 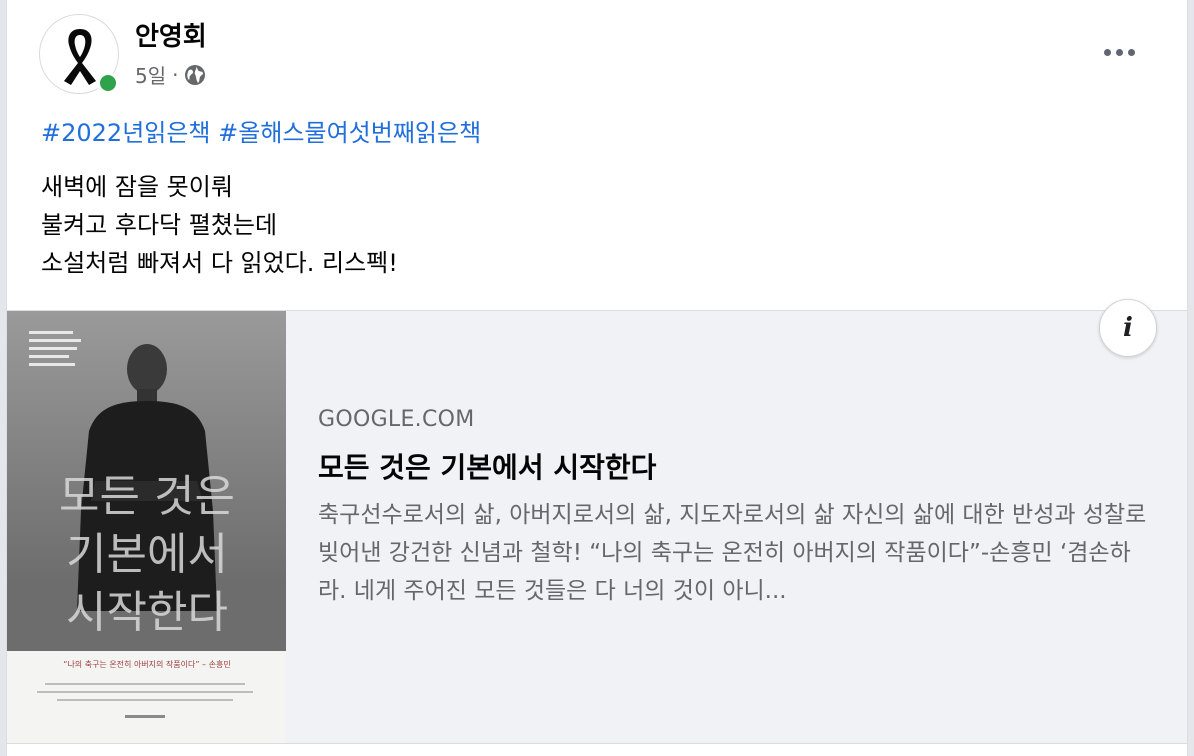 What do you see at coordinates (171, 34) in the screenshot?
I see `post-author-name: 안영회` at bounding box center [171, 34].